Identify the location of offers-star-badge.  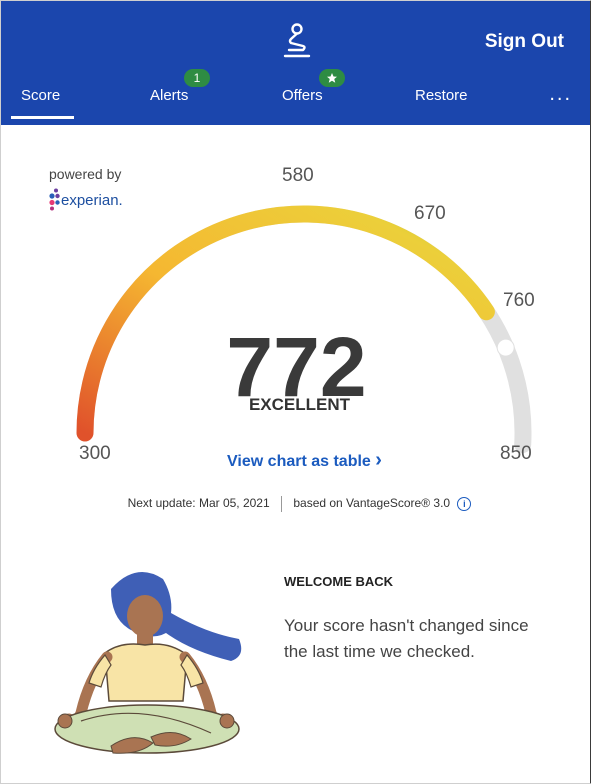
(332, 78).